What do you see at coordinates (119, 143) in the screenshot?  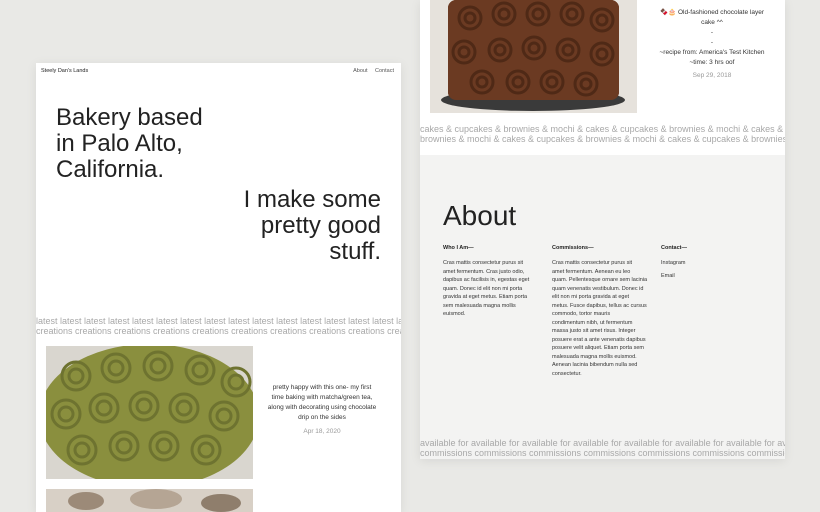 I see `hero-heading-line: in Palo Alto,` at bounding box center [119, 143].